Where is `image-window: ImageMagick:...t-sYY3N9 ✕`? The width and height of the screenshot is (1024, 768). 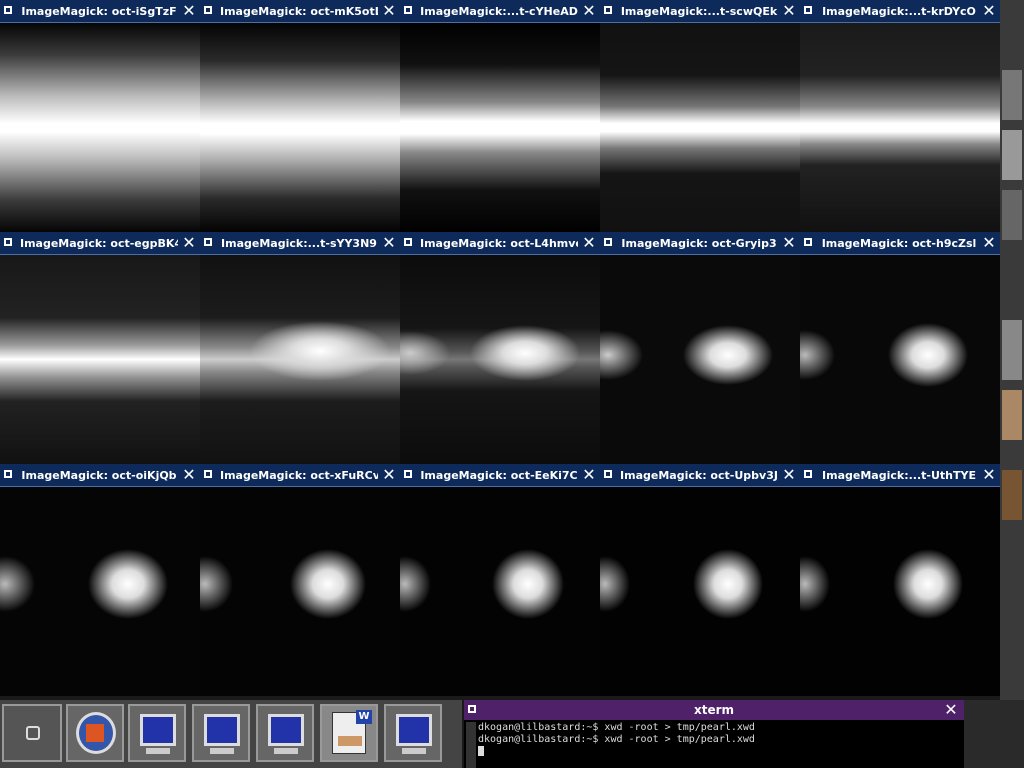 image-window: ImageMagick:...t-sYY3N9 ✕ is located at coordinates (300, 348).